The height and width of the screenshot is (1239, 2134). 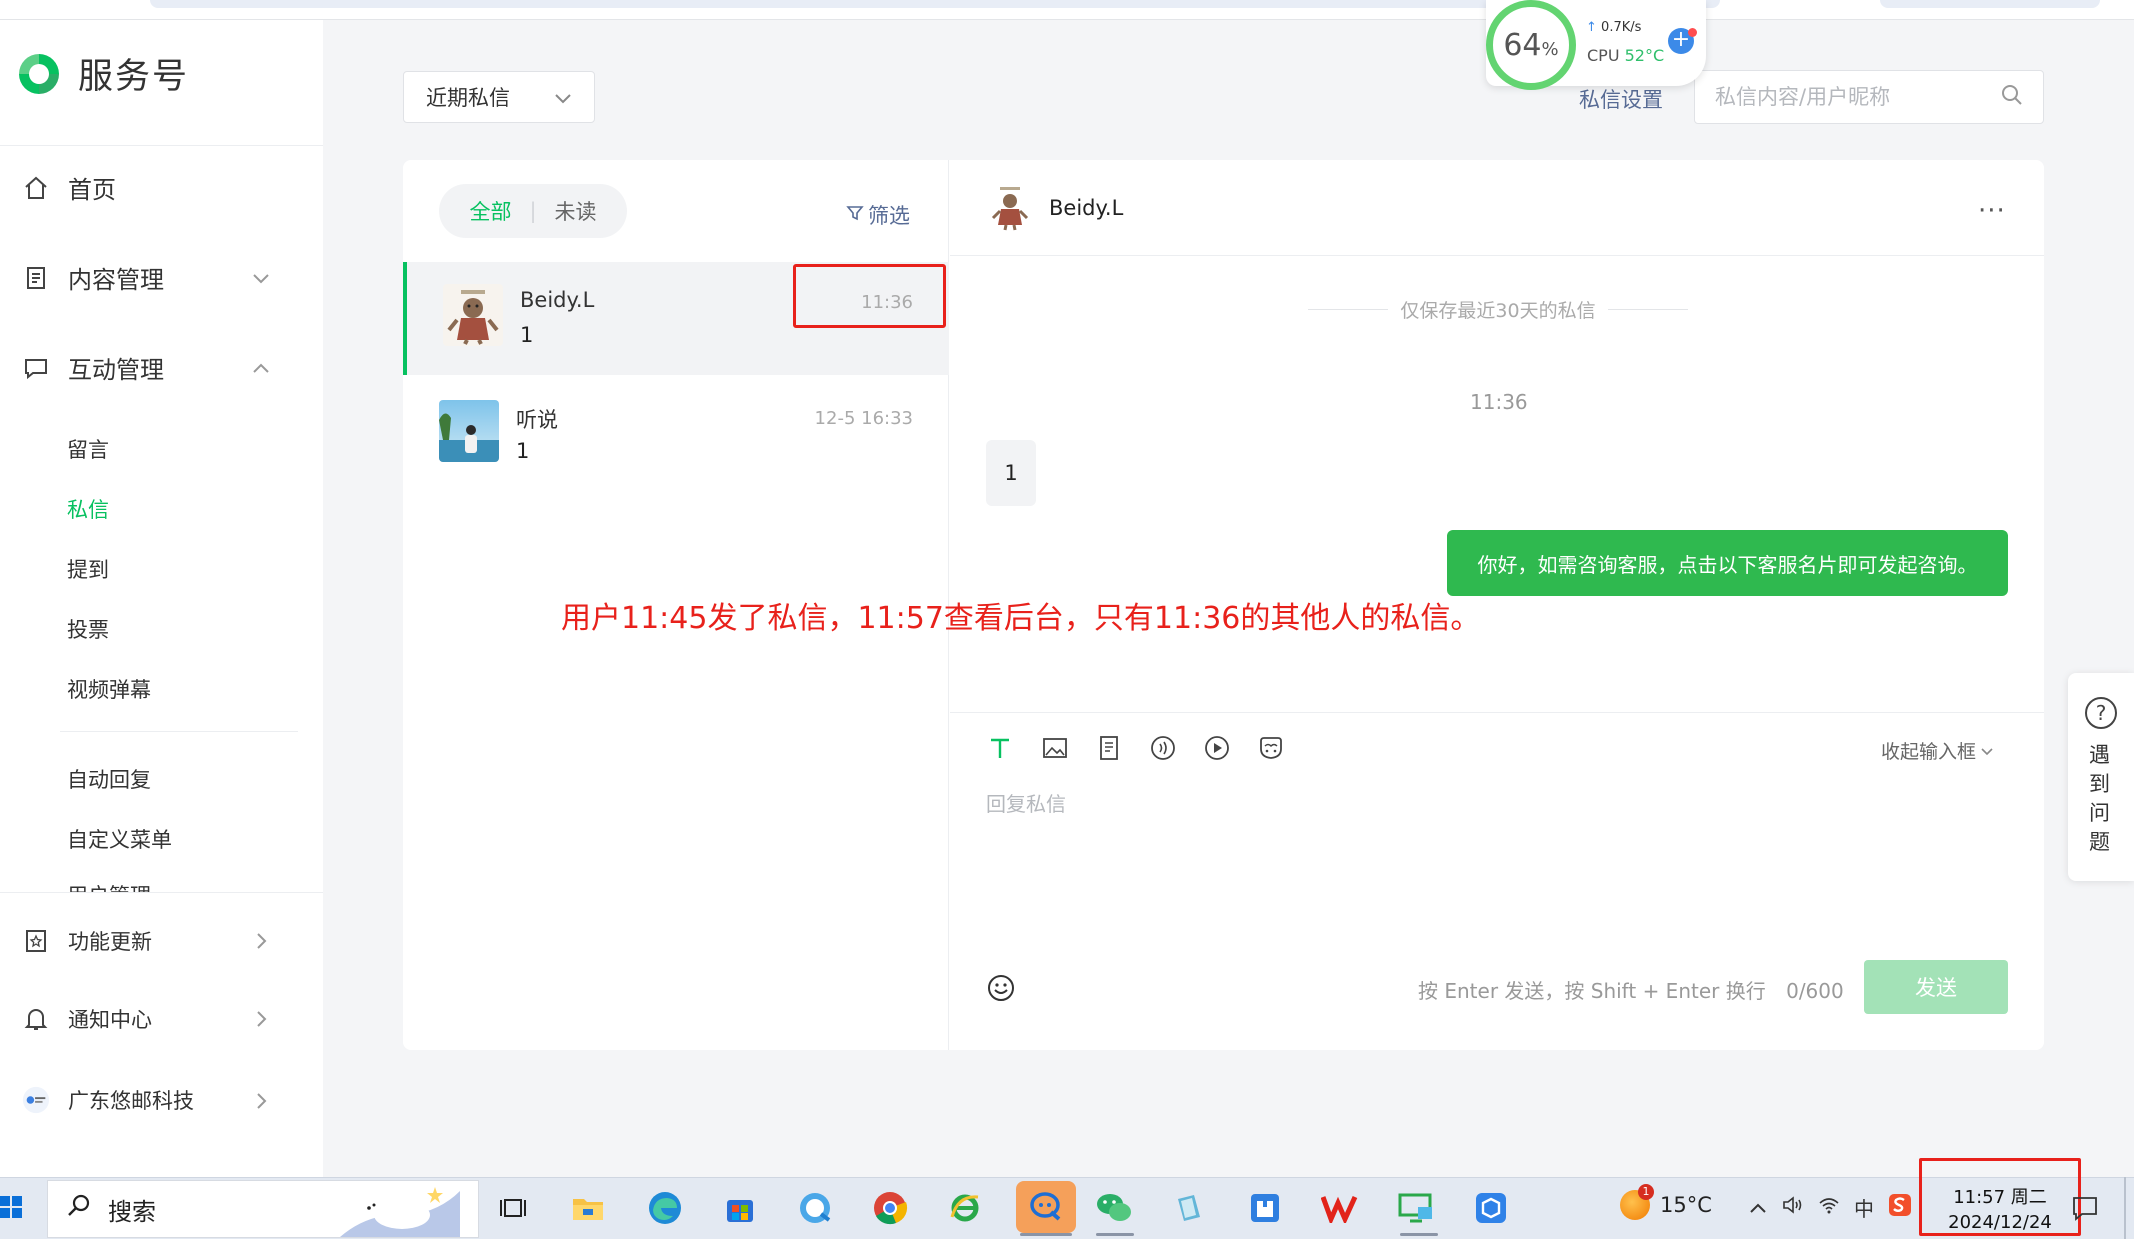 What do you see at coordinates (263, 1209) in the screenshot?
I see `taskbar-search: 搜索` at bounding box center [263, 1209].